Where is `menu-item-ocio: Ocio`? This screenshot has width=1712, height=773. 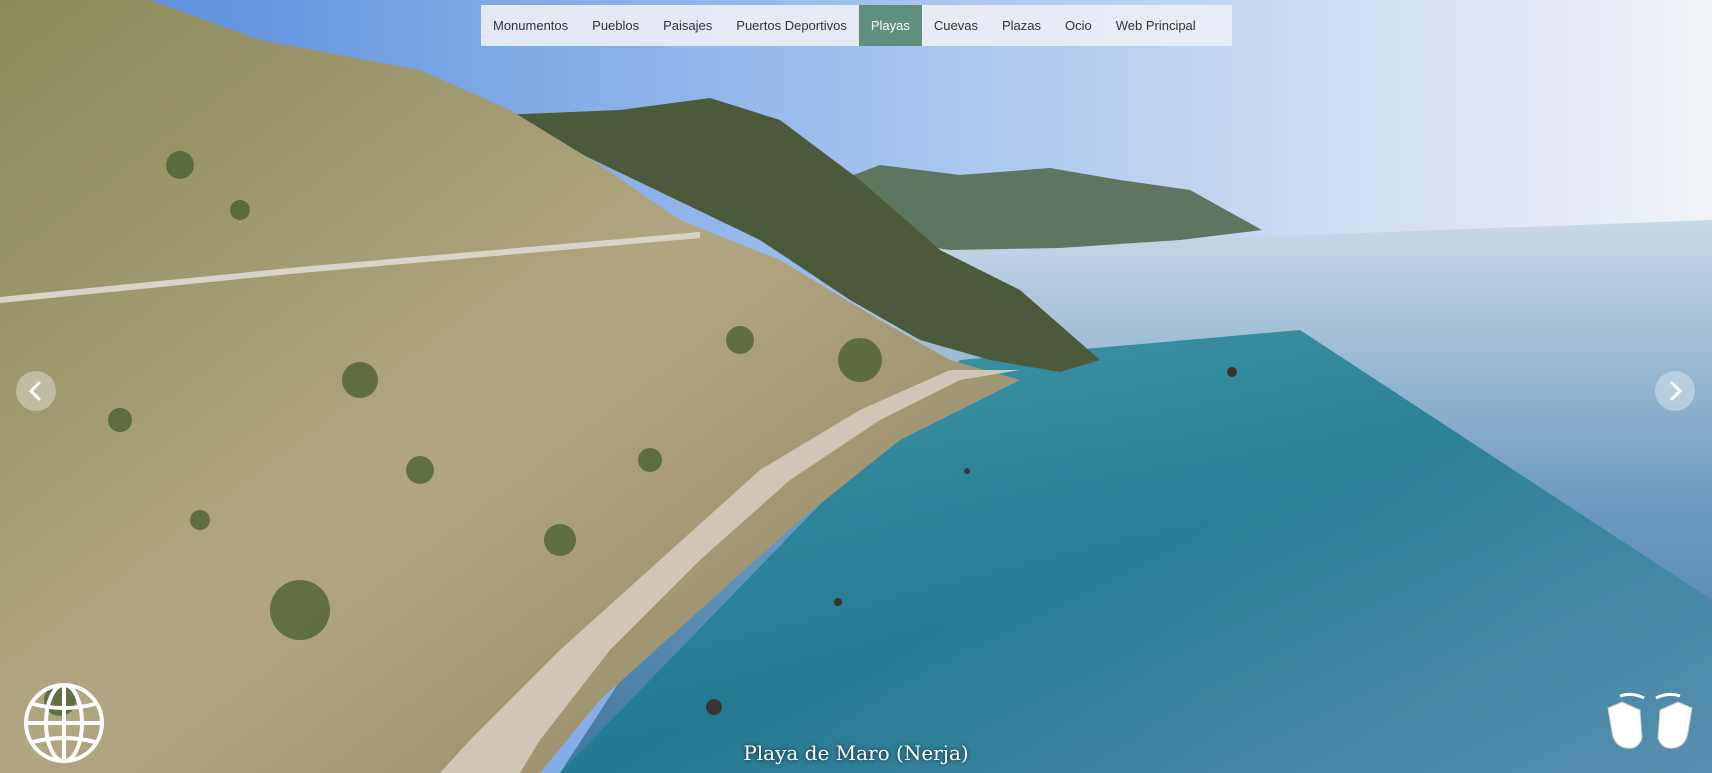 menu-item-ocio: Ocio is located at coordinates (1078, 25).